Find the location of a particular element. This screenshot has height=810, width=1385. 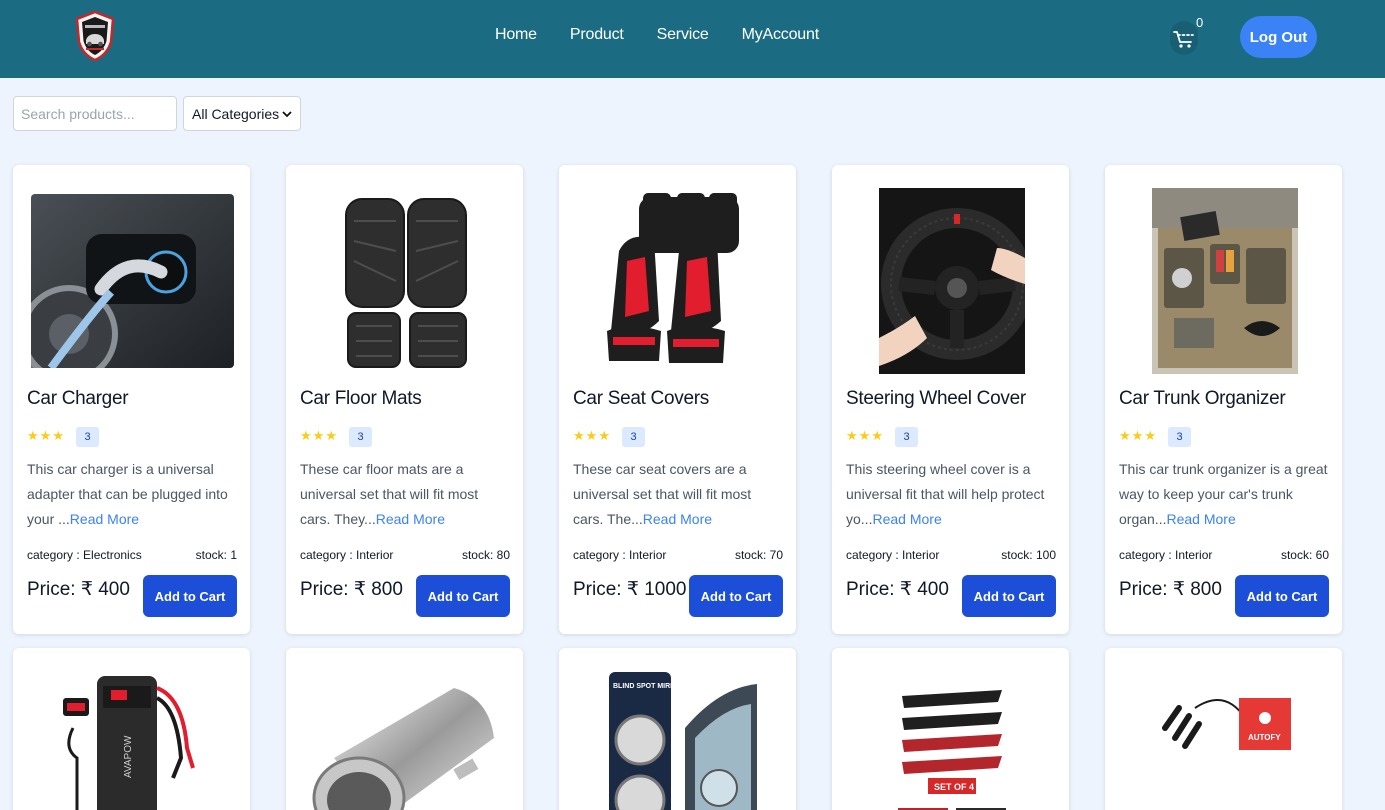

ev-charger-image is located at coordinates (132, 280).